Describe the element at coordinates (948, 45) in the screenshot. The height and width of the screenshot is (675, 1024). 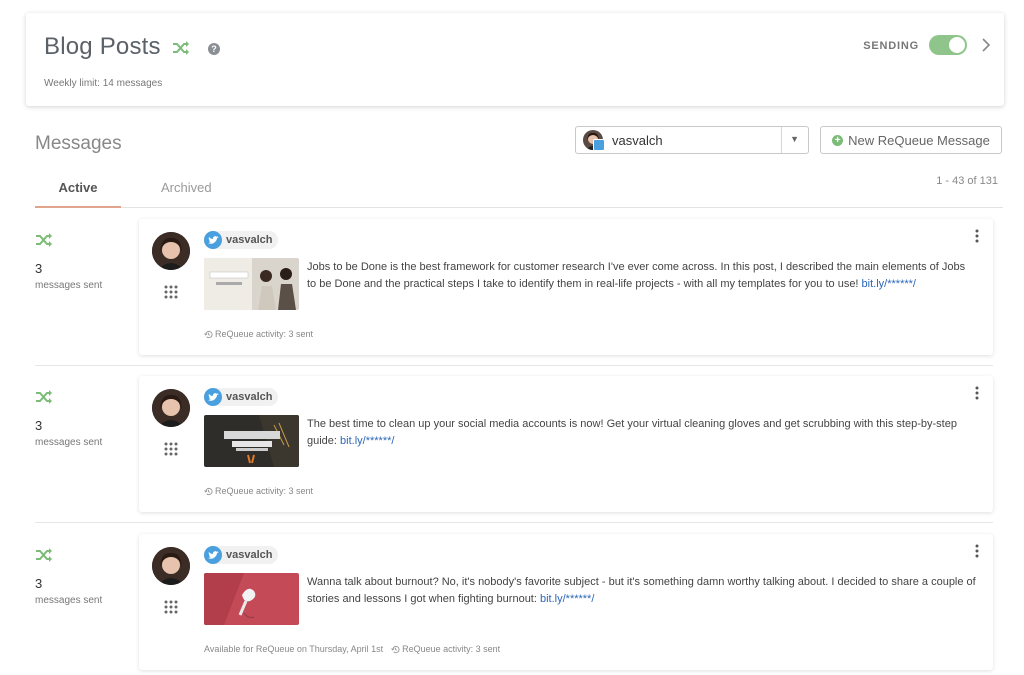
I see `sending-toggle` at that location.